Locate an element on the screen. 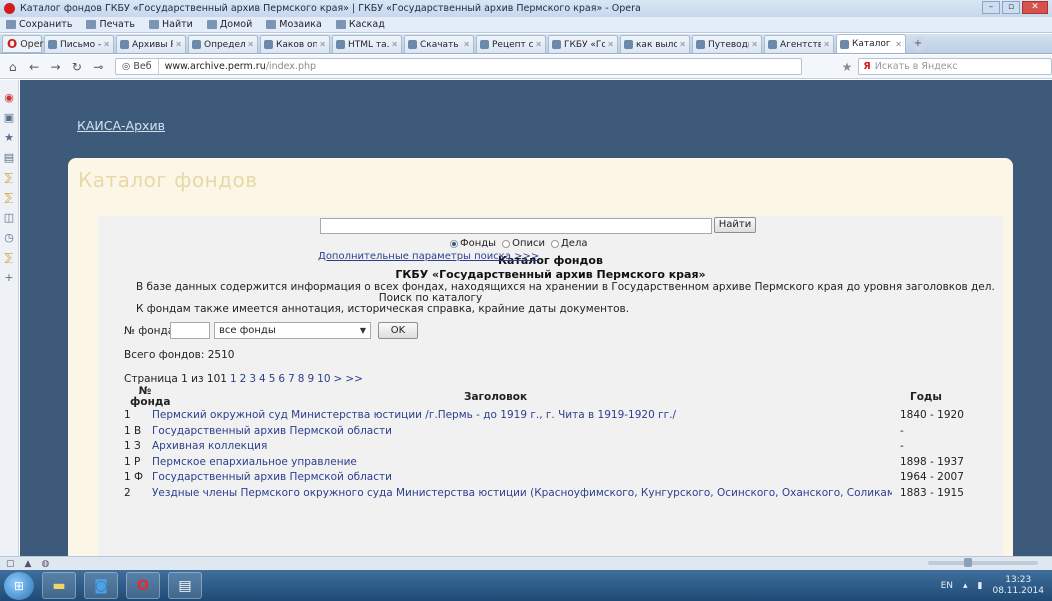 Image resolution: width=1052 pixels, height=601 pixels. reload-button: ↻ is located at coordinates (76, 67).